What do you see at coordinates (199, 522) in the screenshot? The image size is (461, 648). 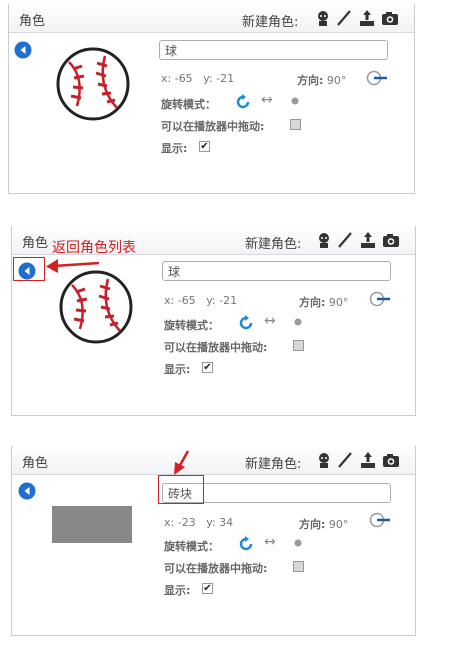 I see `position-row: x: -23 y: 34` at bounding box center [199, 522].